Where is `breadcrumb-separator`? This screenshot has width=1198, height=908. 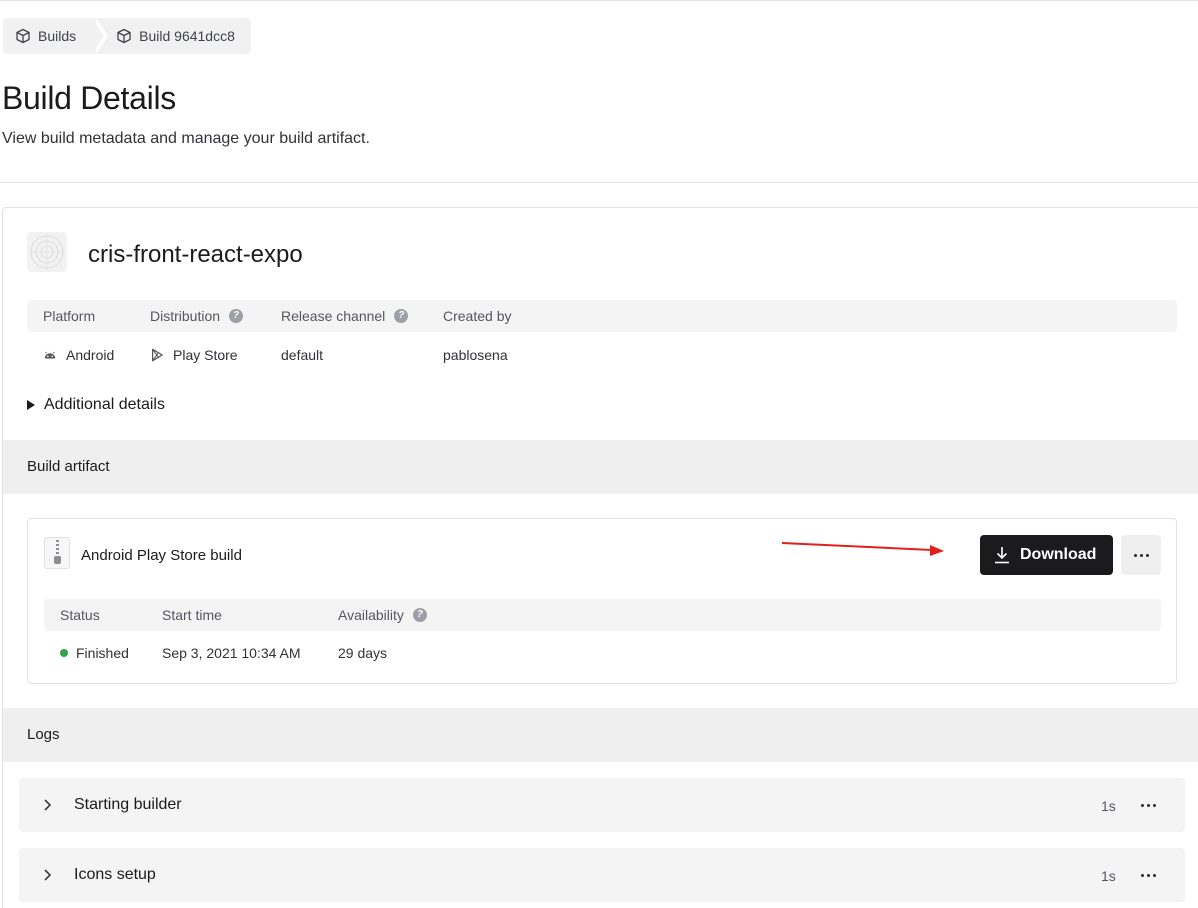 breadcrumb-separator is located at coordinates (101, 36).